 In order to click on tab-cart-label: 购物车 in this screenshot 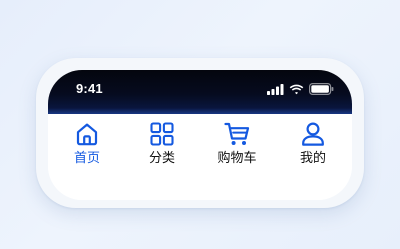, I will do `click(237, 158)`.